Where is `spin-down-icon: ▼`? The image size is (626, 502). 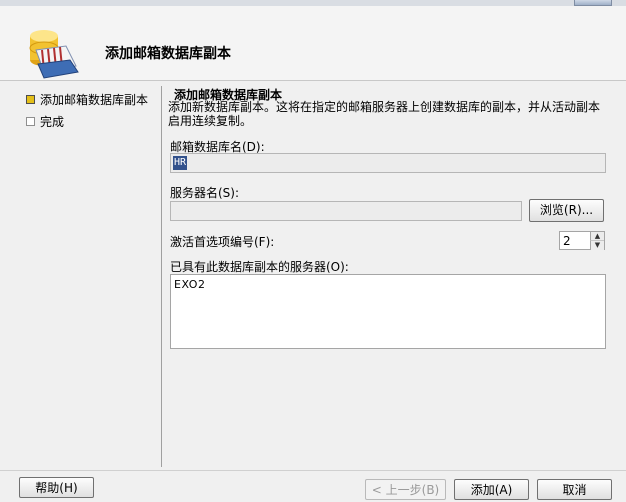
spin-down-icon: ▼ is located at coordinates (597, 245).